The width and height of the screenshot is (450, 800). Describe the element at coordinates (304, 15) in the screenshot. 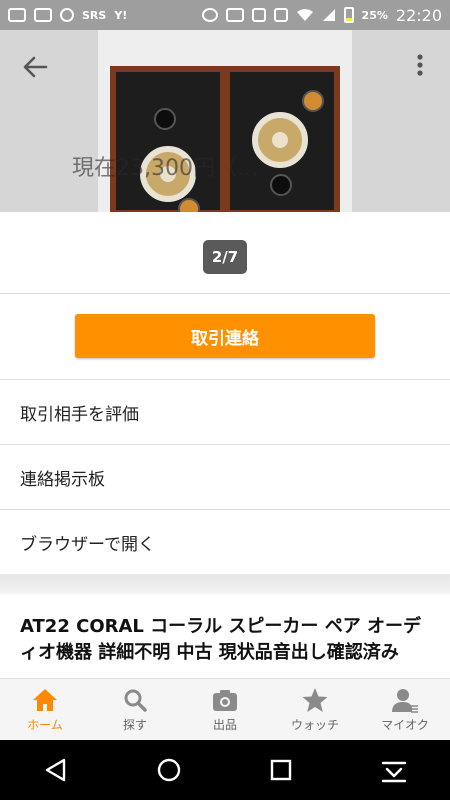

I see `wifi-icon` at that location.